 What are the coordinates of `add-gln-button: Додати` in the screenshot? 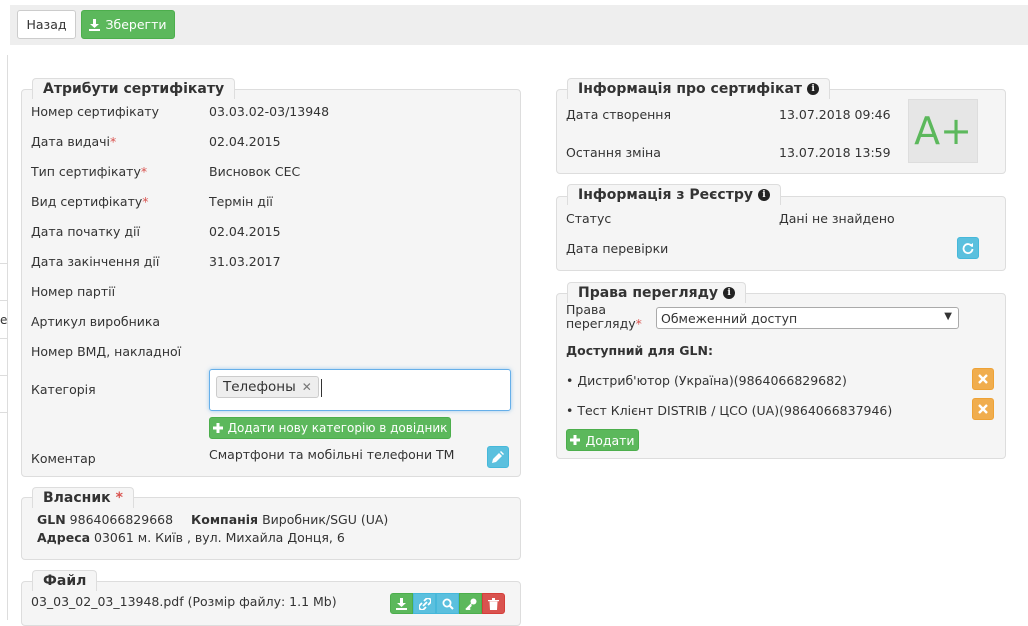 It's located at (602, 440).